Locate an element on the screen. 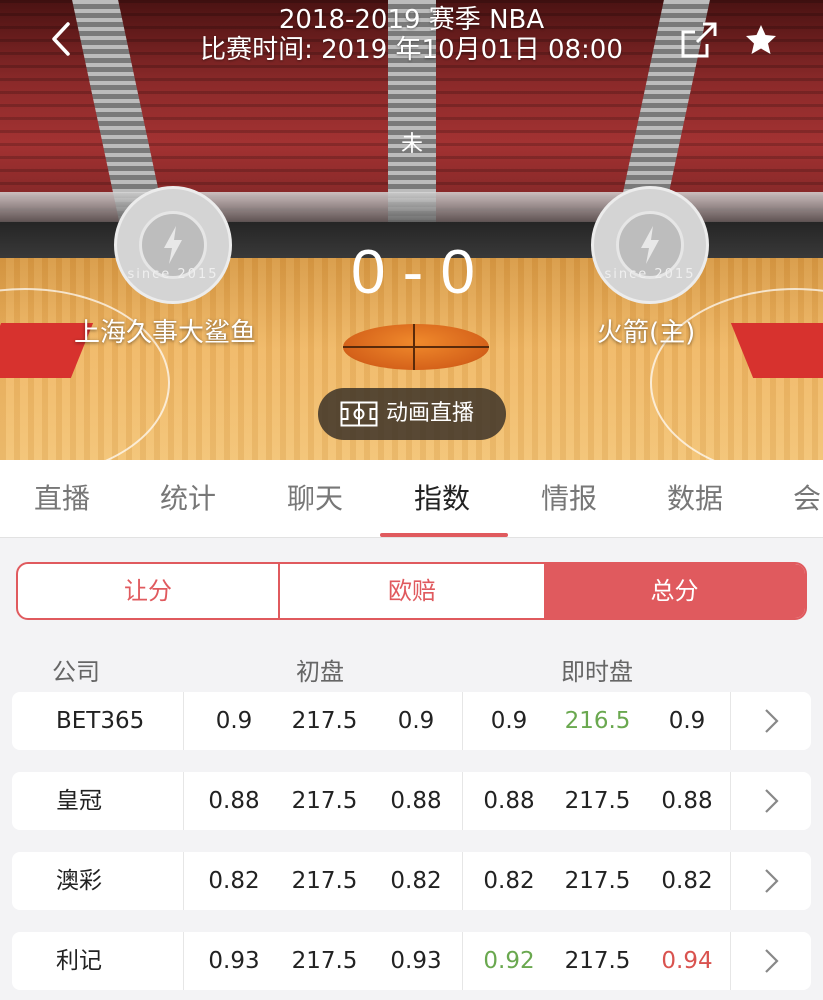  court-icon is located at coordinates (359, 414).